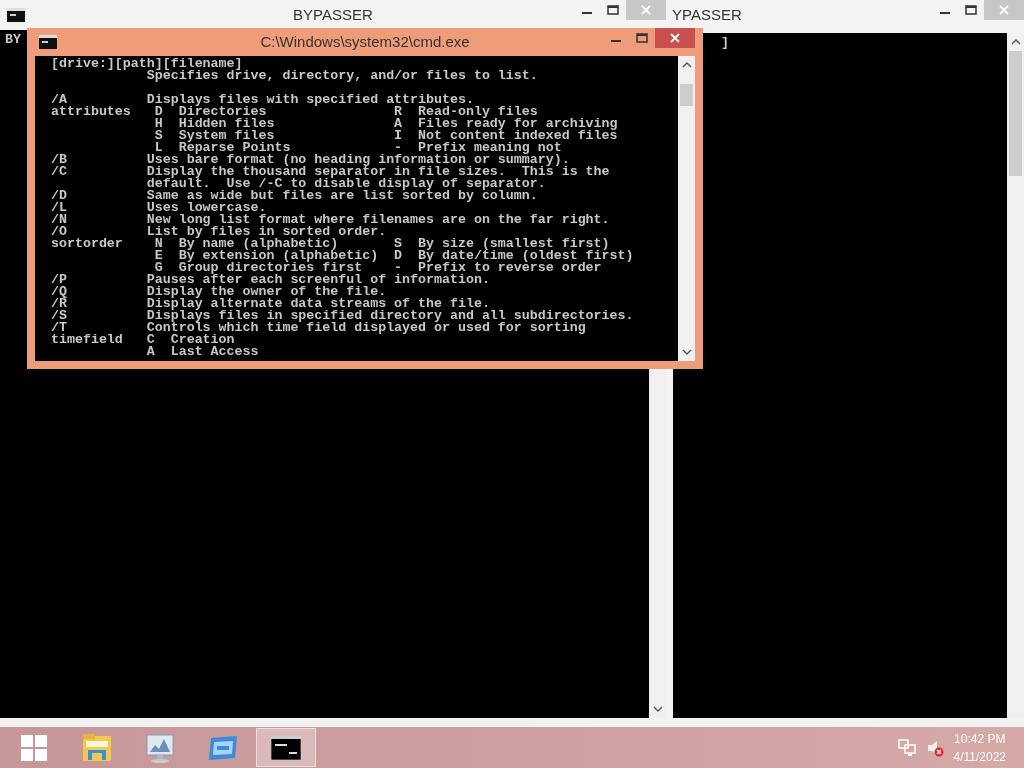  Describe the element at coordinates (160, 747) in the screenshot. I see `monitor-icon` at that location.